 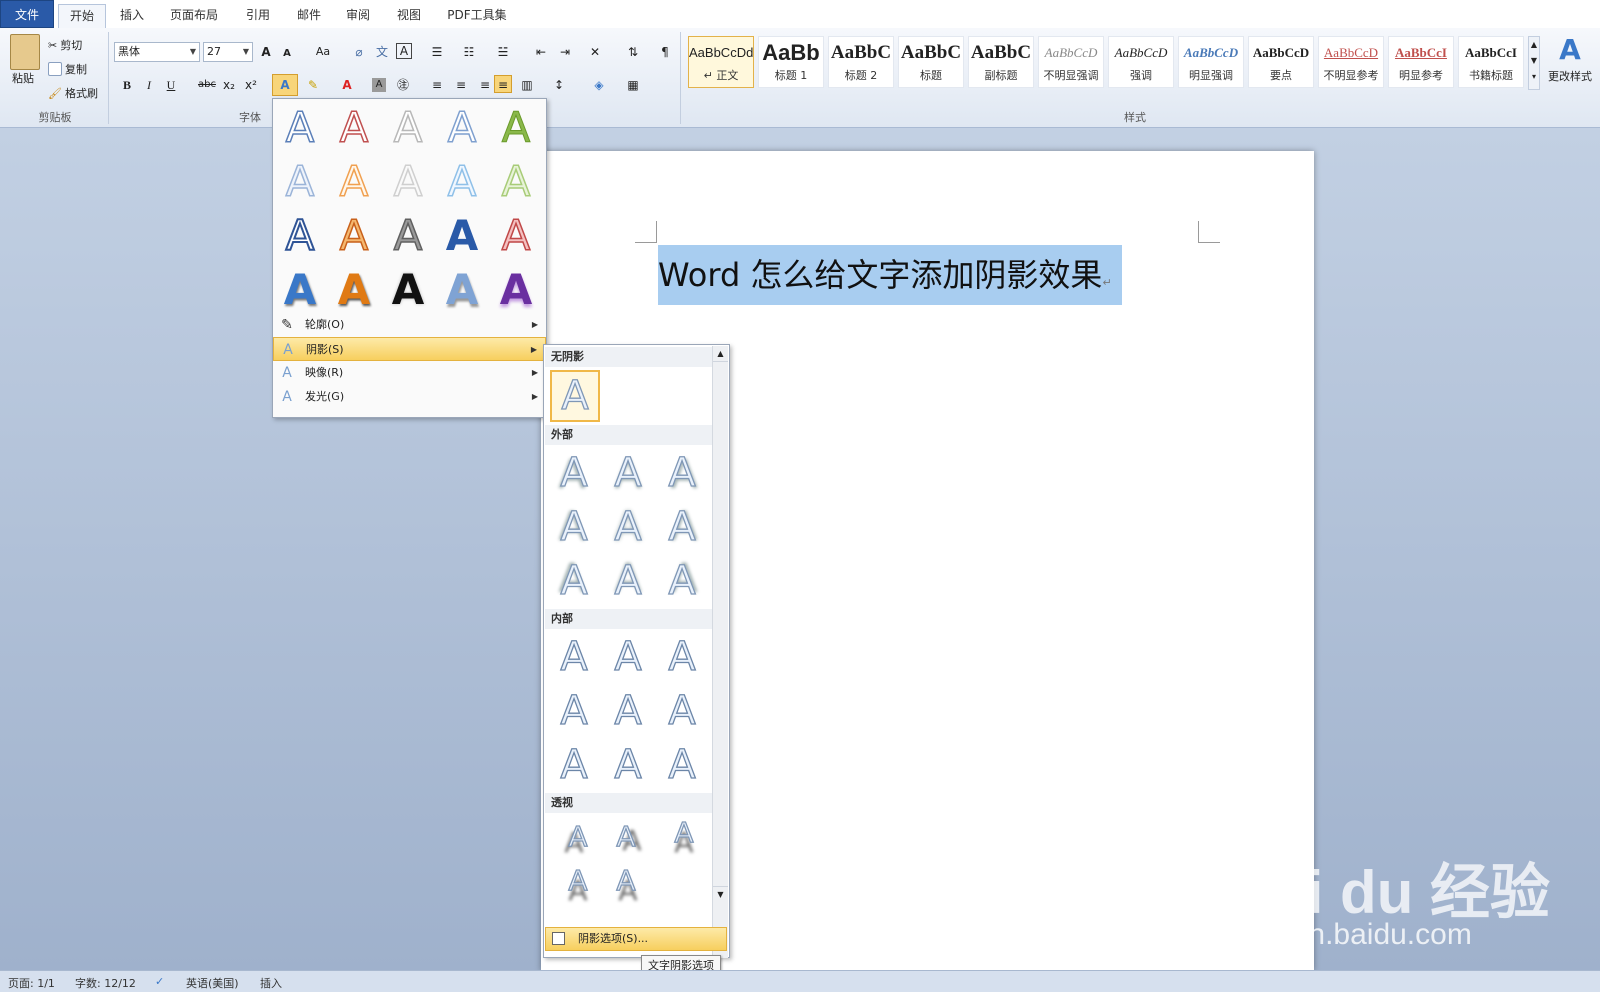 I want to click on scroll-down-icon: ▼, so click(x=720, y=894).